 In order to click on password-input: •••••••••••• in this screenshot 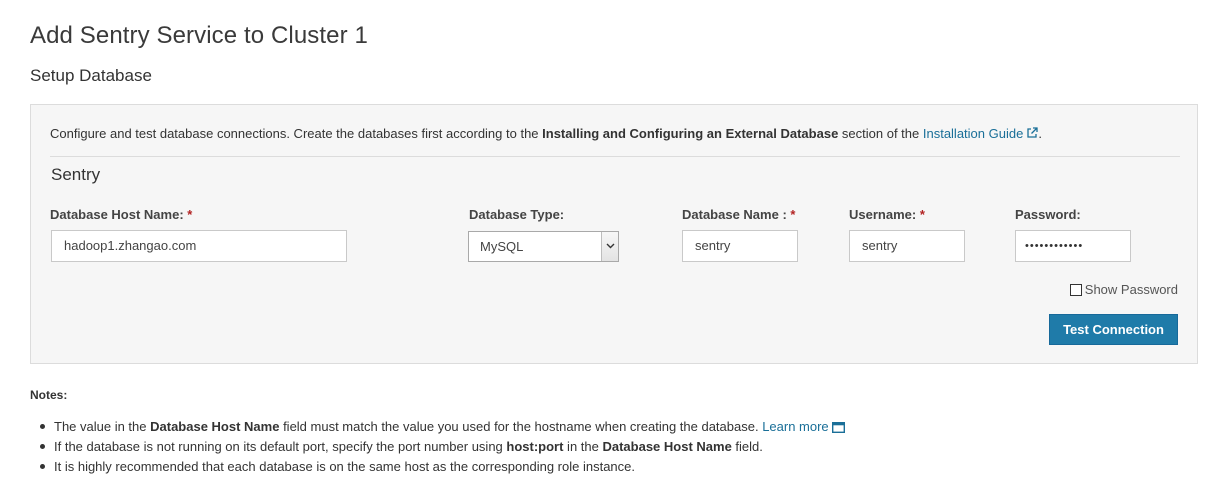, I will do `click(1073, 246)`.